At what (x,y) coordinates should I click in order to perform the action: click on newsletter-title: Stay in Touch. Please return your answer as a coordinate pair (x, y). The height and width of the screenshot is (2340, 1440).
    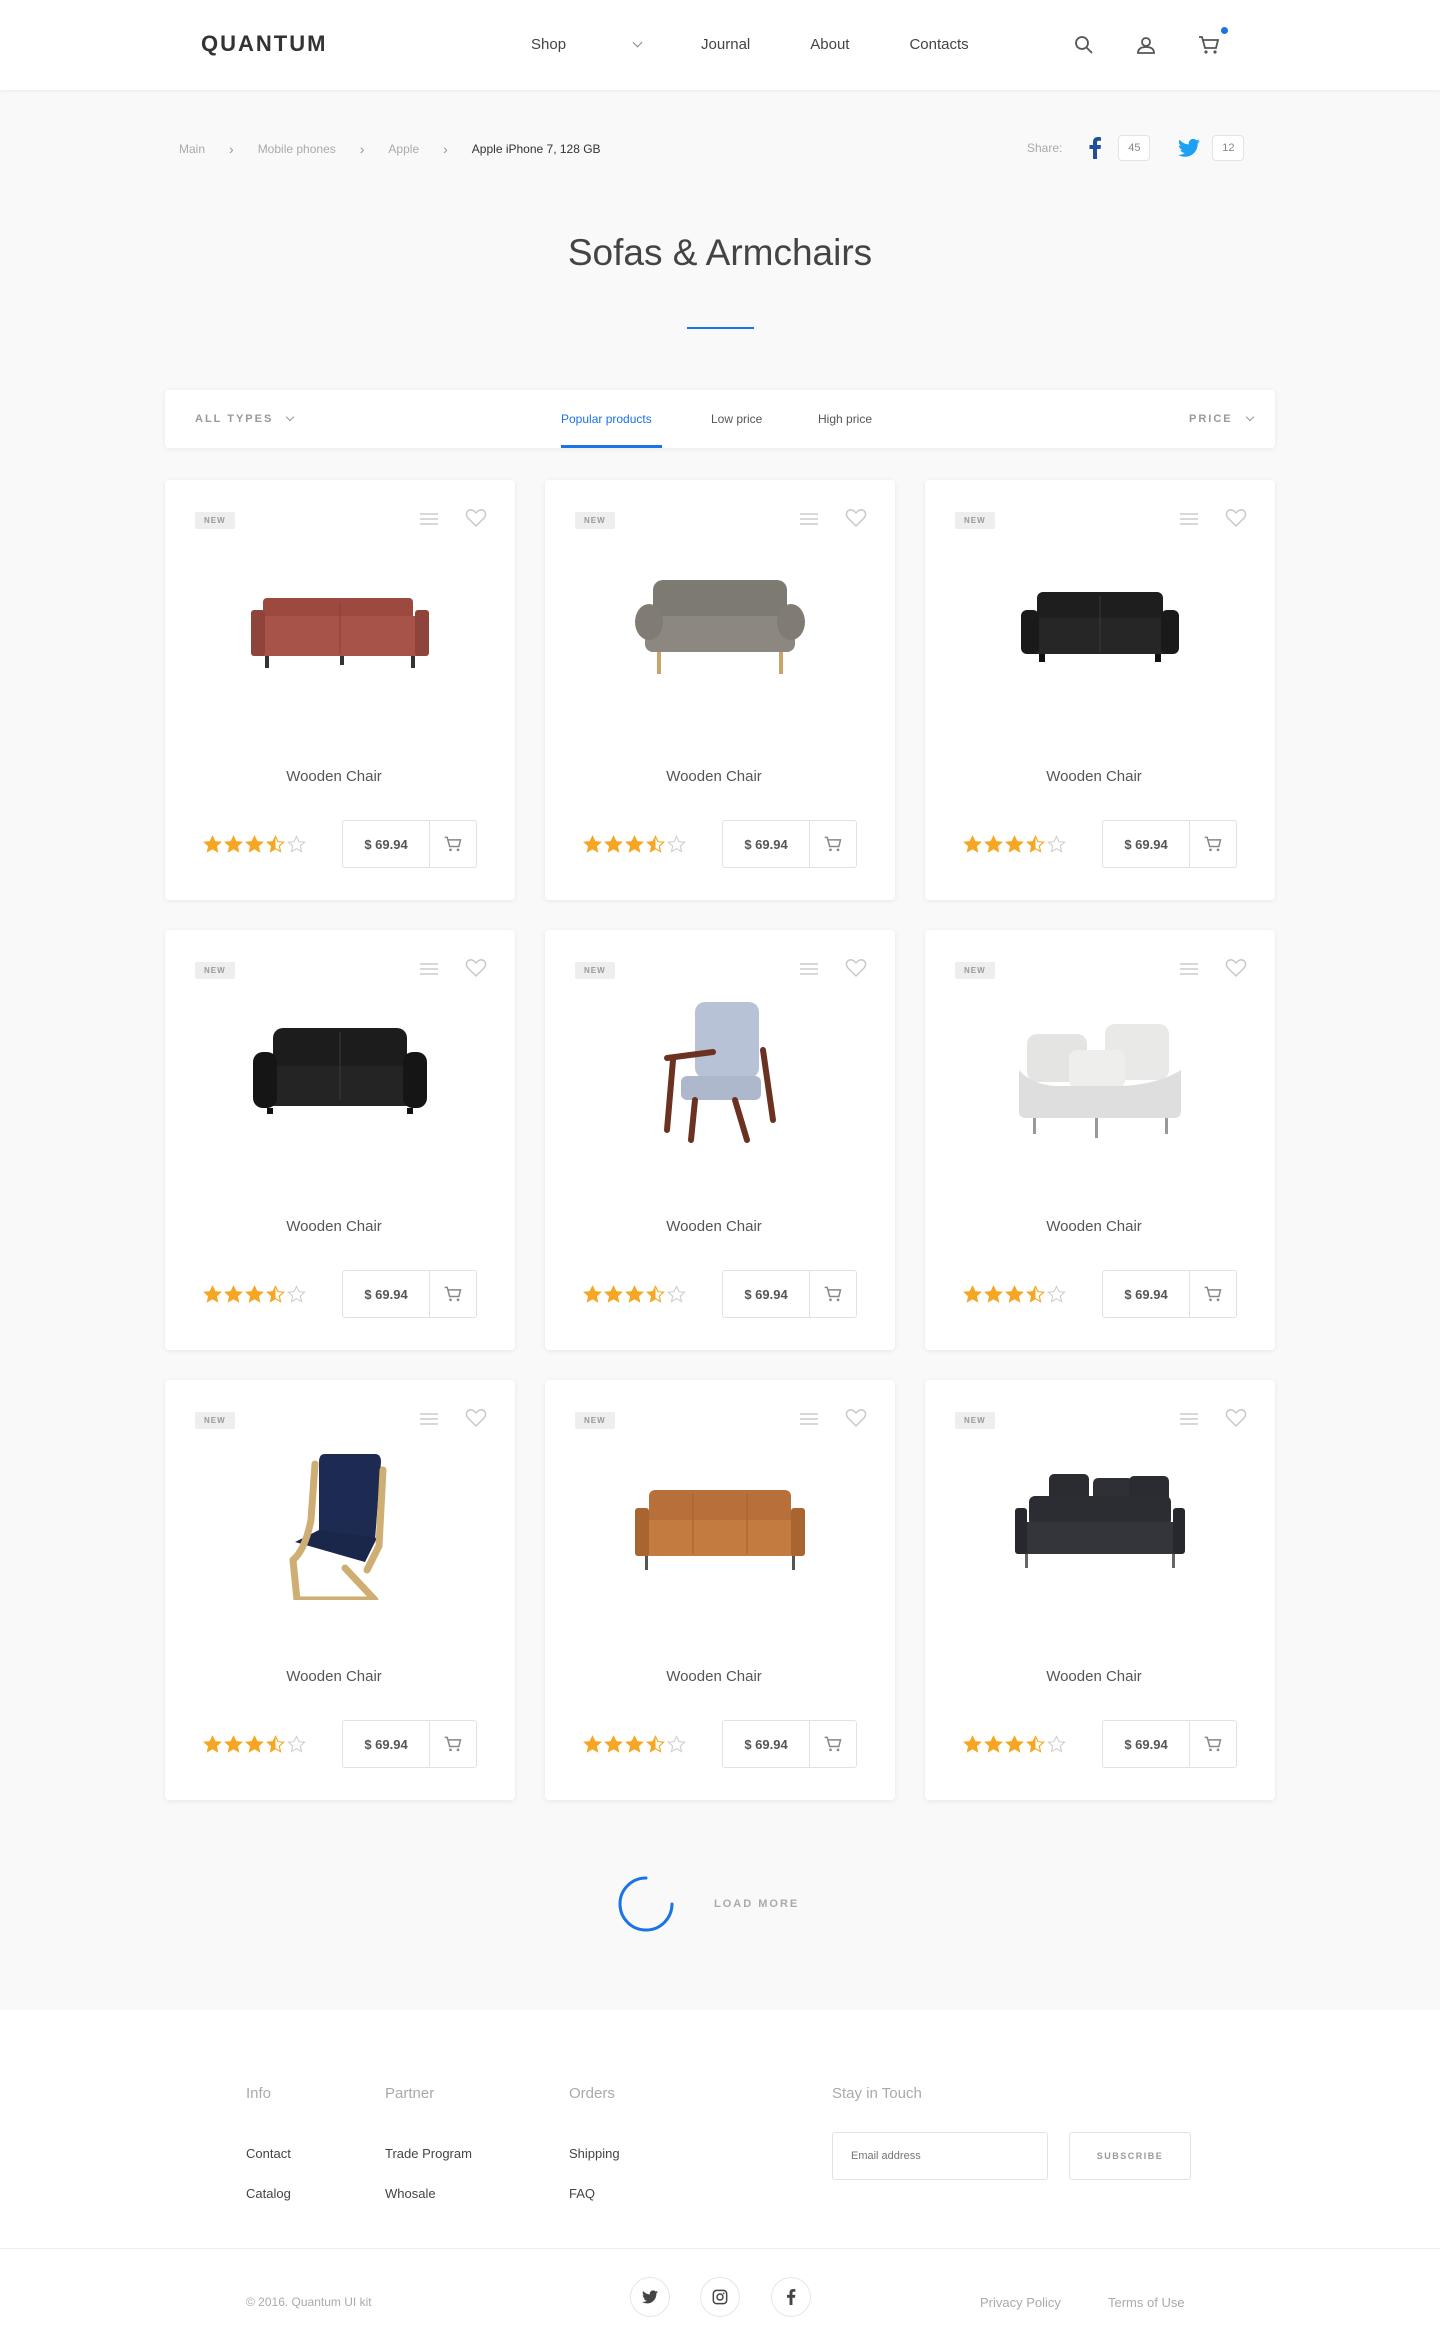
    Looking at the image, I should click on (877, 2093).